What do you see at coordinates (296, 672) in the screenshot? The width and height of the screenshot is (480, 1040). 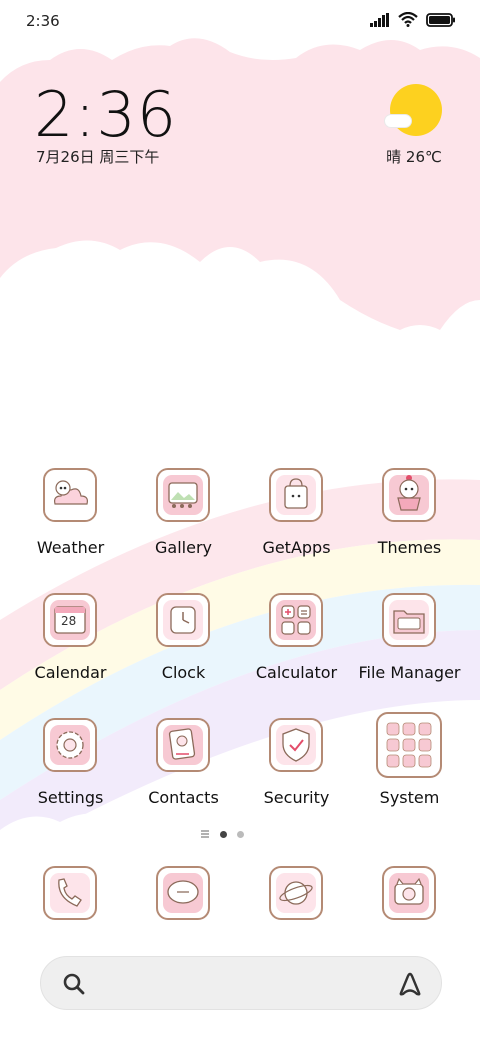 I see `app-label-calculator: Calculator` at bounding box center [296, 672].